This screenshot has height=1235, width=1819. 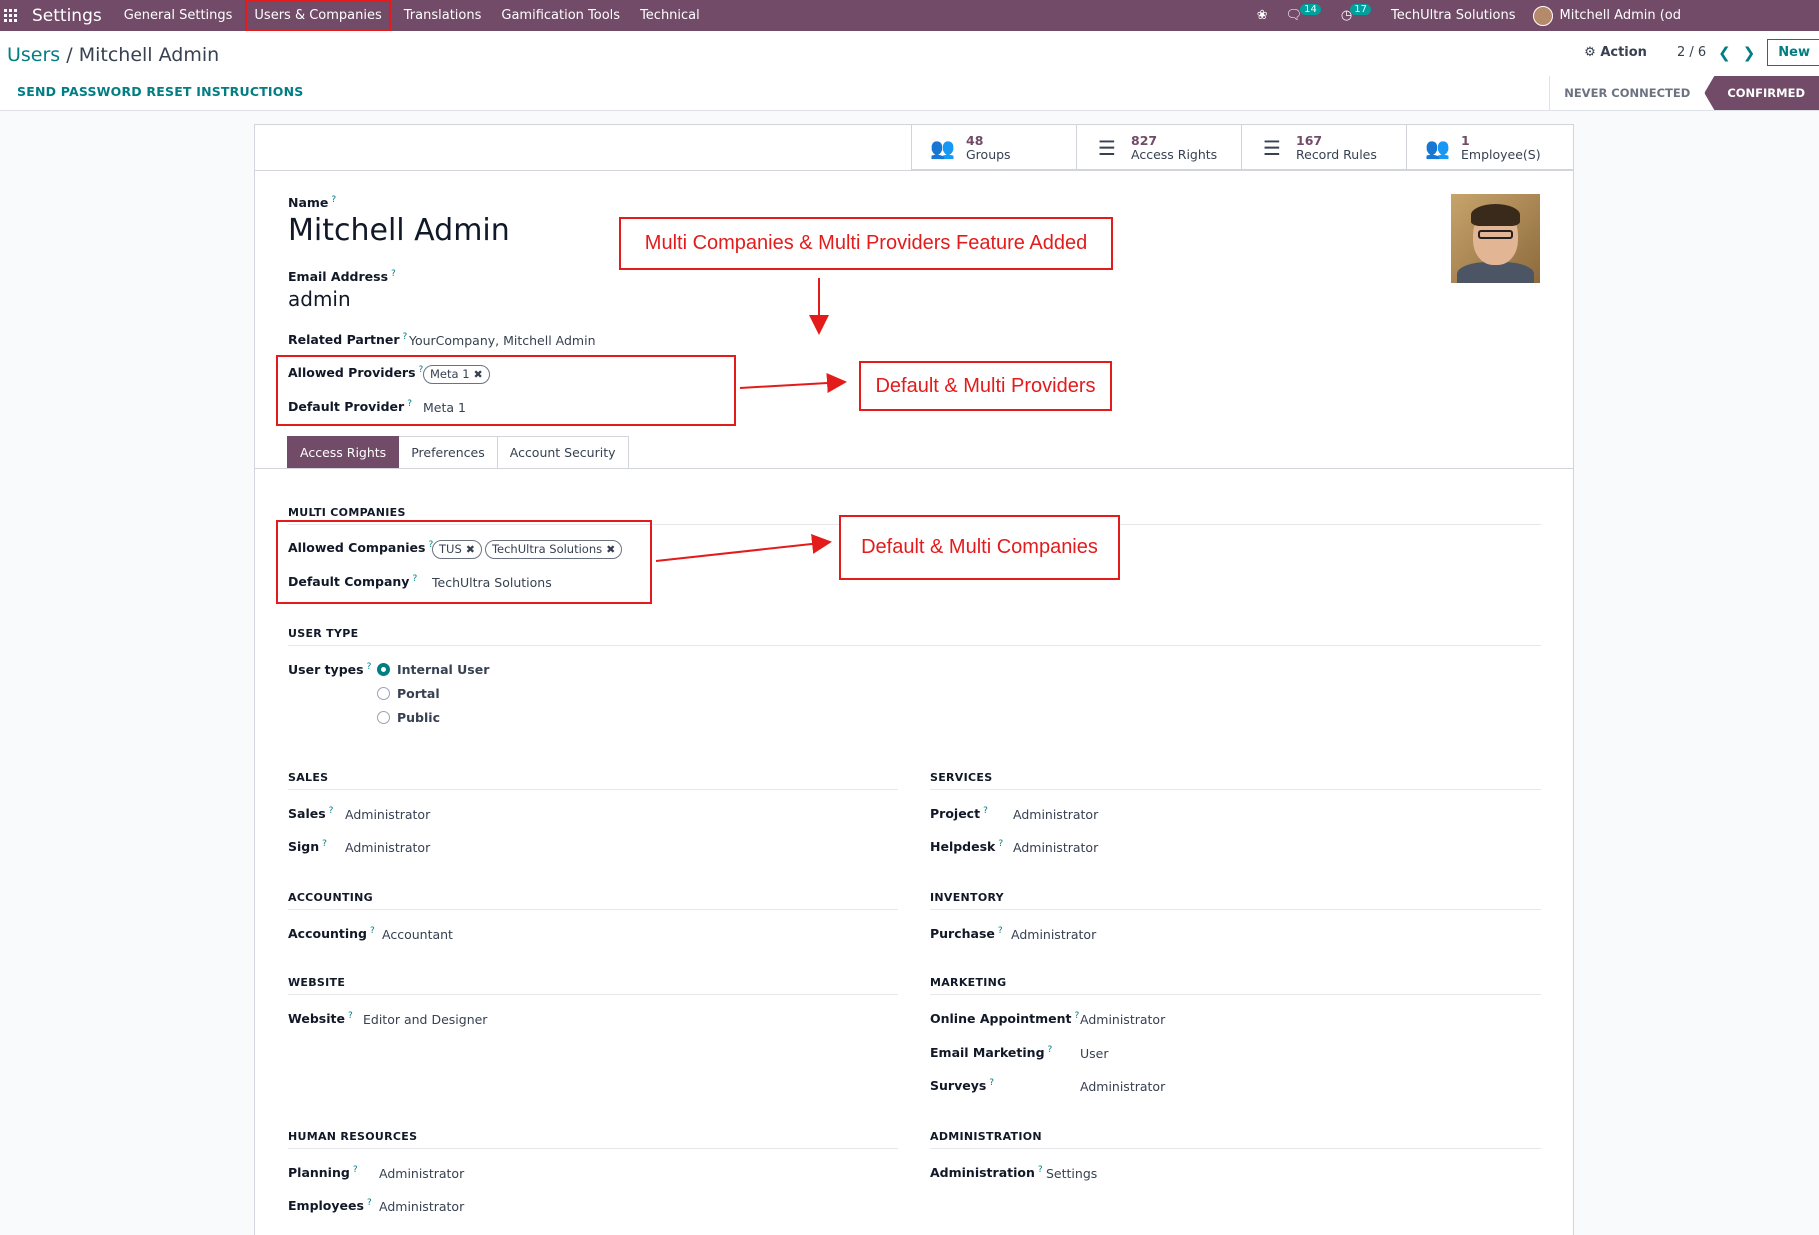 What do you see at coordinates (751, 420) in the screenshot?
I see `annotation-arrows` at bounding box center [751, 420].